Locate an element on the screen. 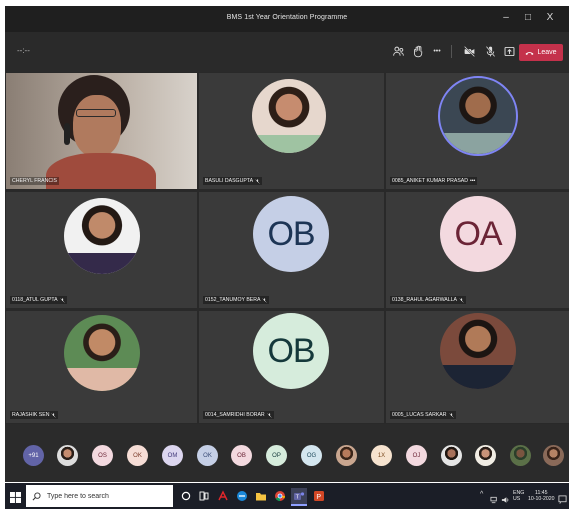  participant-tile-video: CHERYL FRANCIS is located at coordinates (101, 131).